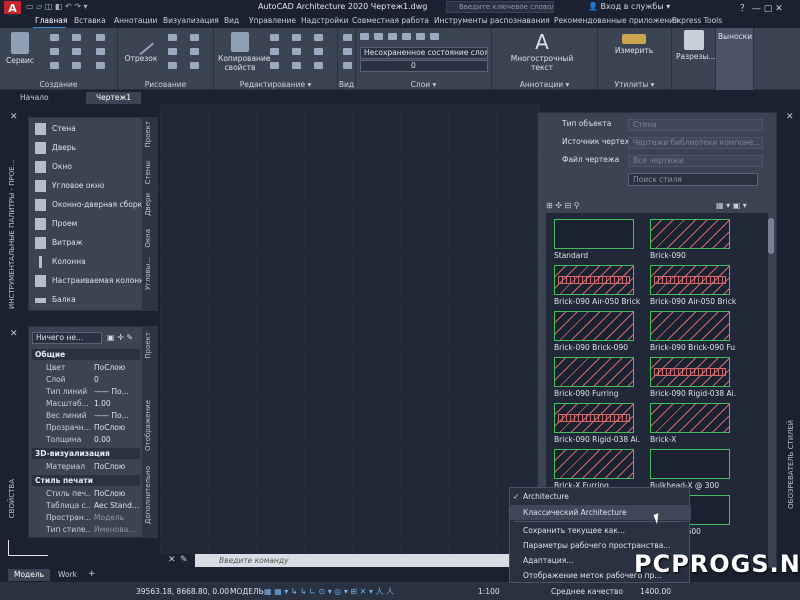  Describe the element at coordinates (54, 65) in the screenshot. I see `window-tool-icon` at that location.